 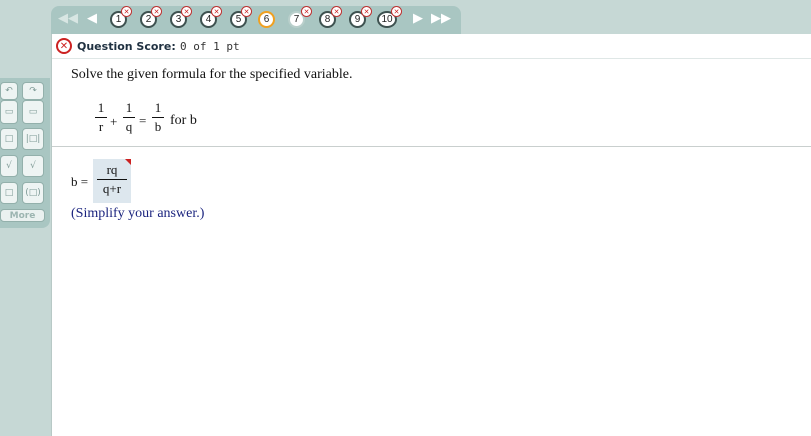 I want to click on fraction-1-over-r: 1 r, so click(x=101, y=117).